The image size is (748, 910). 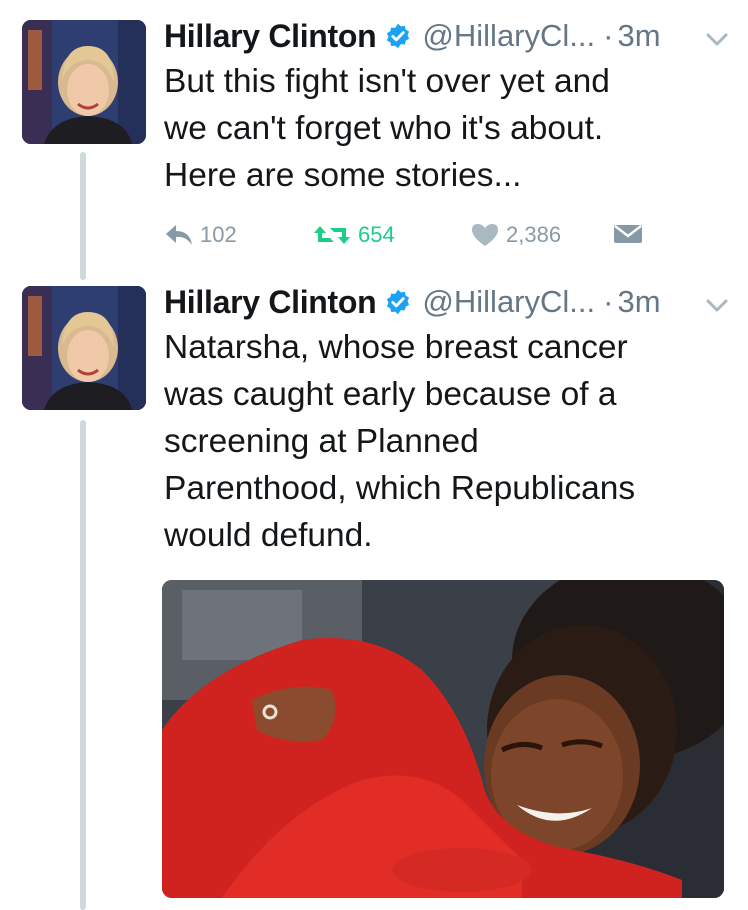 I want to click on tweet-actions: 102 654 2,386, so click(x=424, y=237).